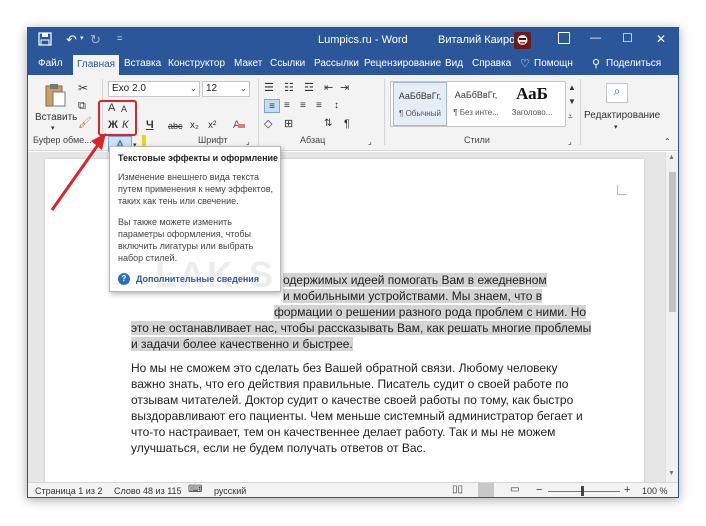 This screenshot has height=526, width=706. What do you see at coordinates (347, 124) in the screenshot?
I see `show-marks-icon: ¶` at bounding box center [347, 124].